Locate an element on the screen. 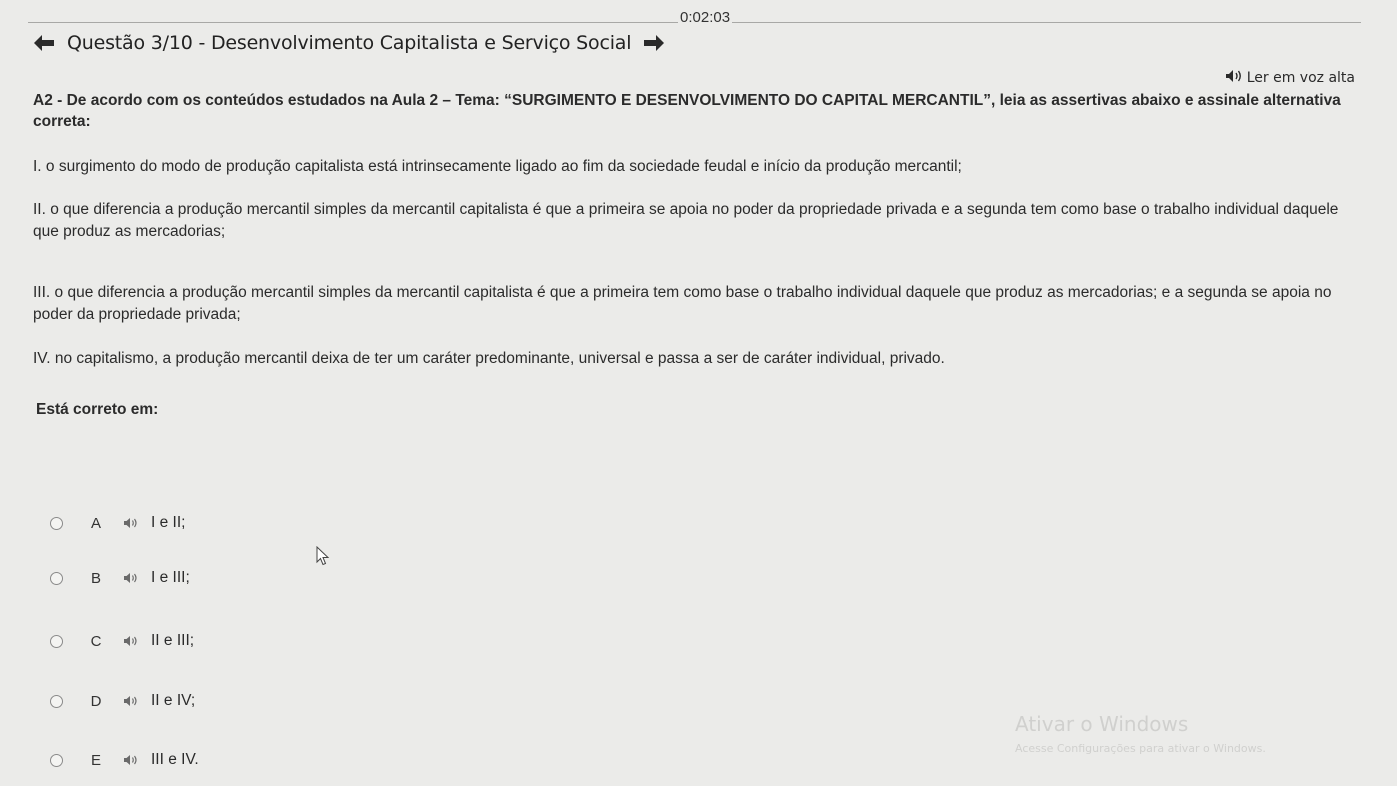  timer: 0:02:03 is located at coordinates (705, 17).